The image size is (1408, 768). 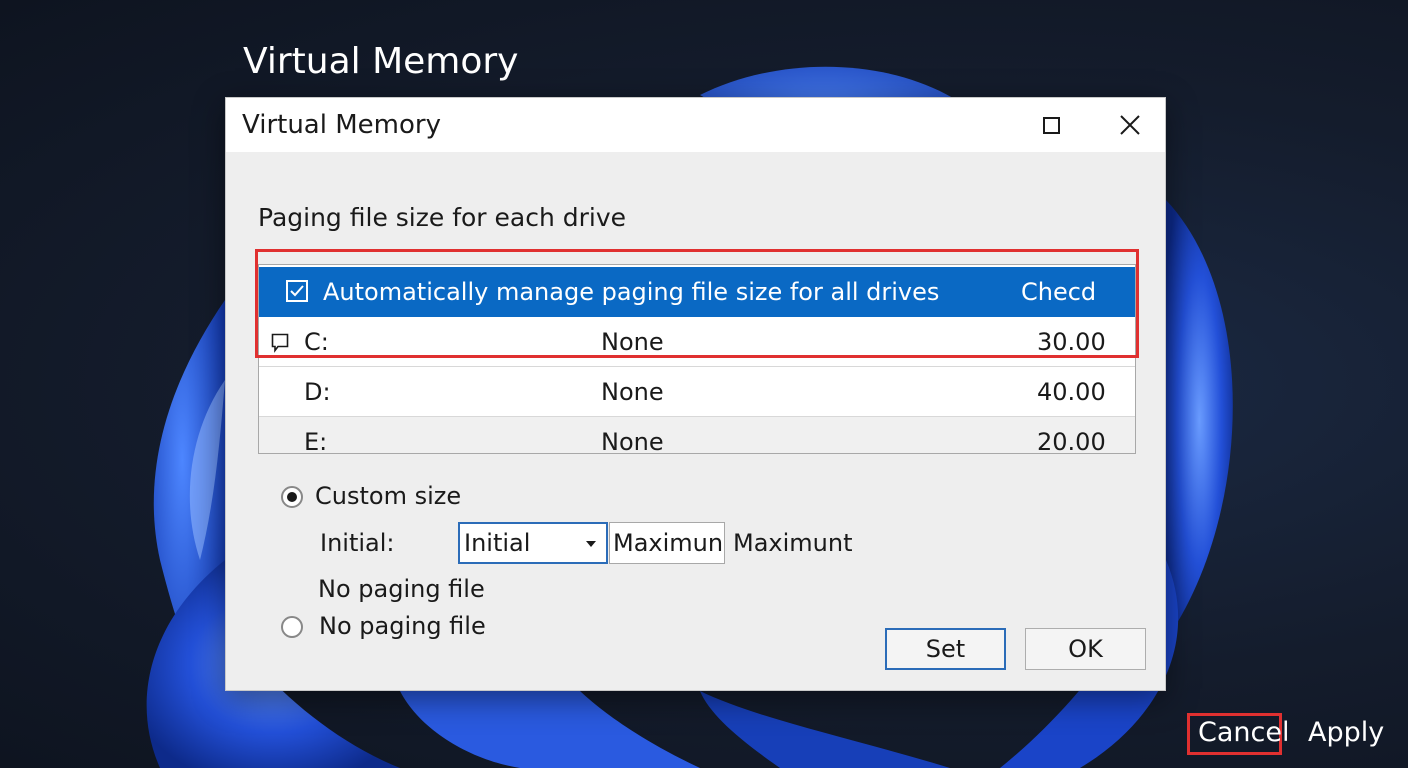 What do you see at coordinates (1346, 733) in the screenshot?
I see `apply-button: Apply` at bounding box center [1346, 733].